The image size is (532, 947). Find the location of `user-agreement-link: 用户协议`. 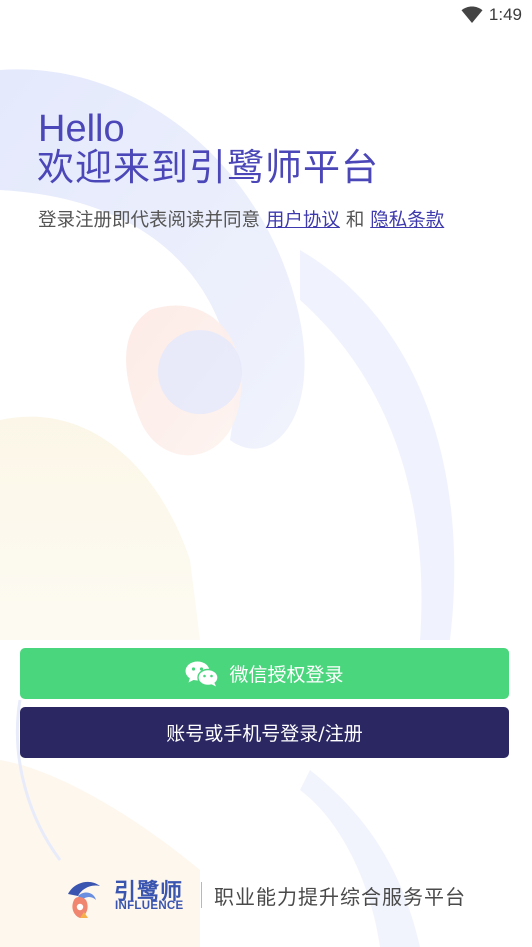

user-agreement-link: 用户协议 is located at coordinates (303, 220).